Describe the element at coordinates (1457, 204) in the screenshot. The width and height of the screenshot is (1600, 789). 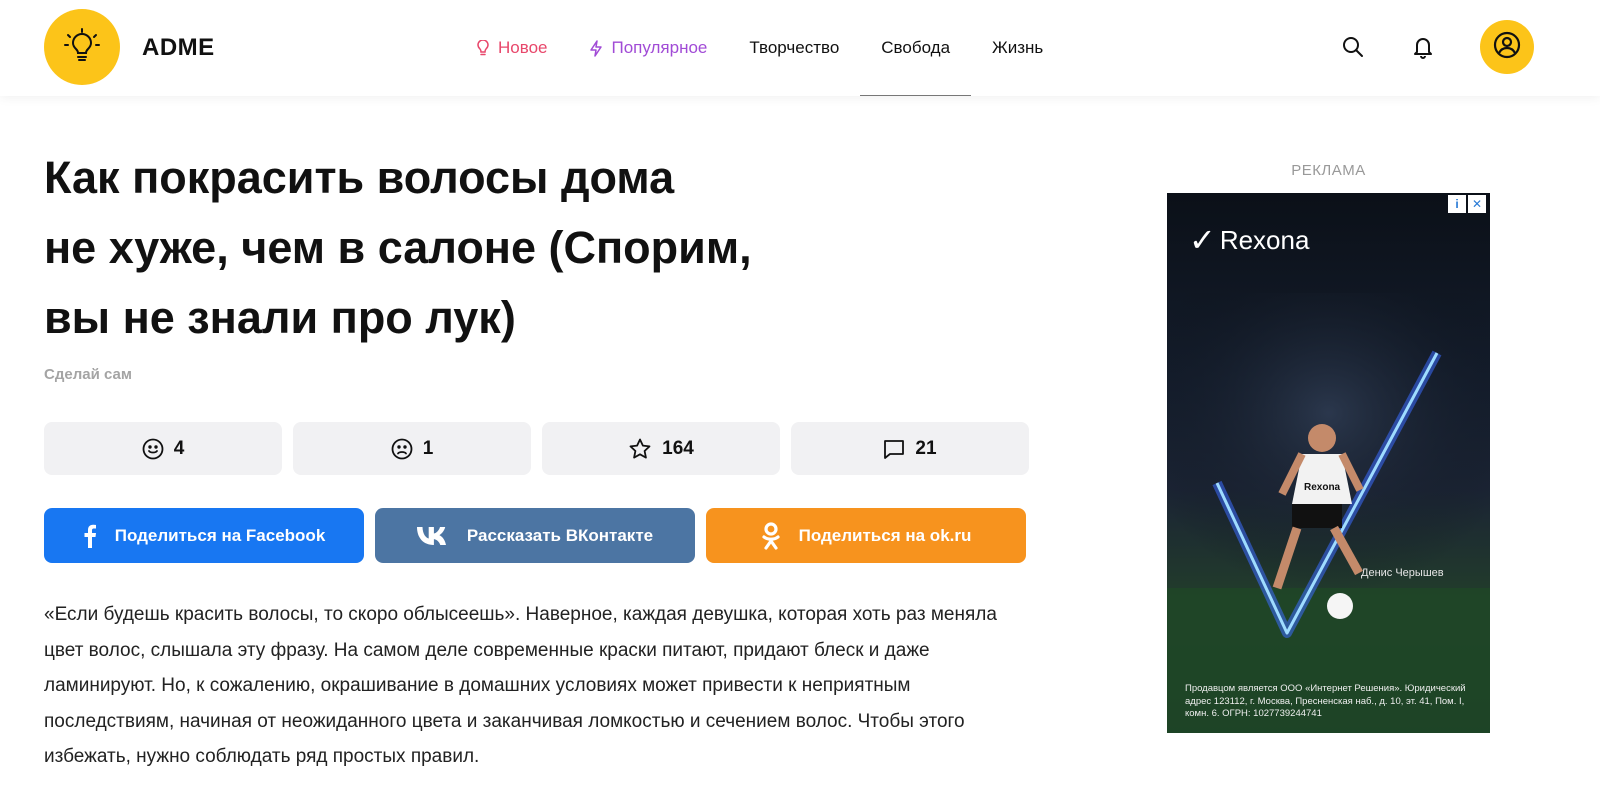
I see `info-icon: i` at that location.